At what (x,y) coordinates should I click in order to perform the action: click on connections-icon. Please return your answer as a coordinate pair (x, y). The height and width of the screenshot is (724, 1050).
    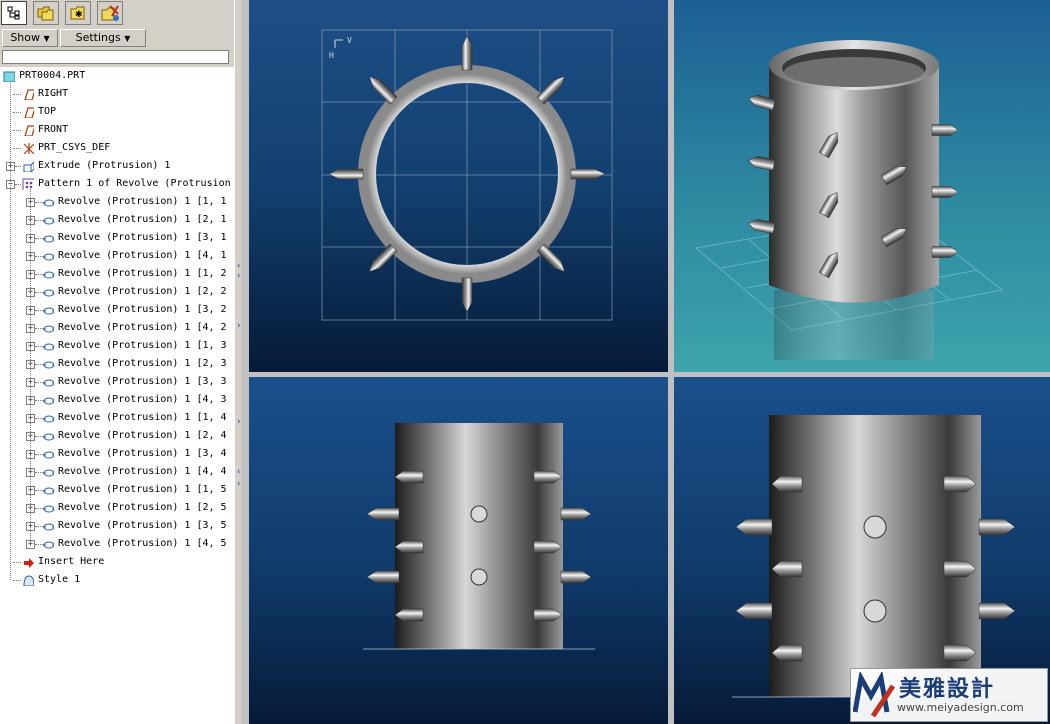
    Looking at the image, I should click on (110, 13).